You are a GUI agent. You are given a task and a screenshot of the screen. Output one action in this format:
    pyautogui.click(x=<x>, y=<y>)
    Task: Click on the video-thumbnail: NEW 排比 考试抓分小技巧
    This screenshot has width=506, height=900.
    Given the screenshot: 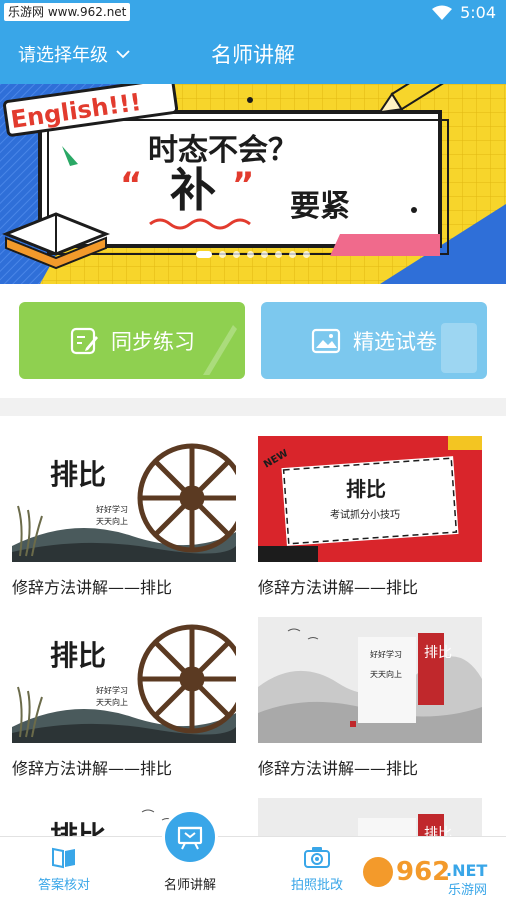 What is the action you would take?
    pyautogui.click(x=370, y=499)
    